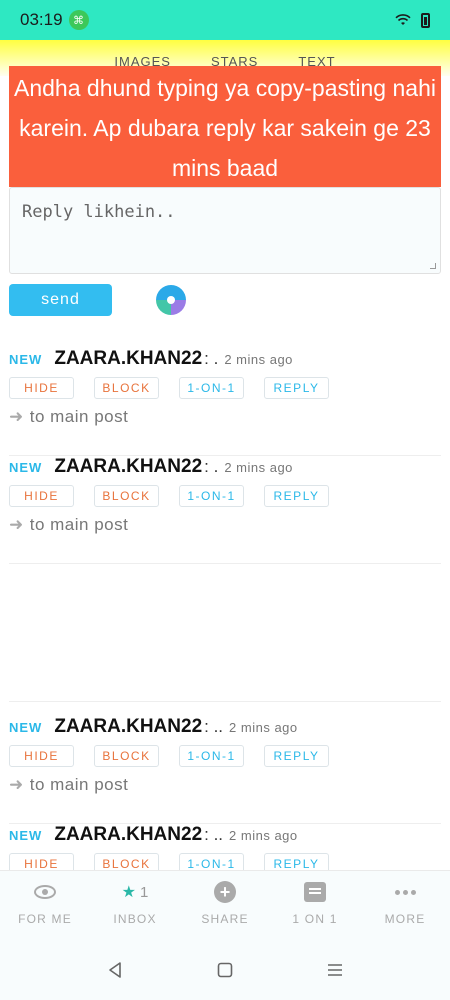 The height and width of the screenshot is (1000, 450). What do you see at coordinates (135, 905) in the screenshot?
I see `nav-inbox: ★ 1 INBOX` at bounding box center [135, 905].